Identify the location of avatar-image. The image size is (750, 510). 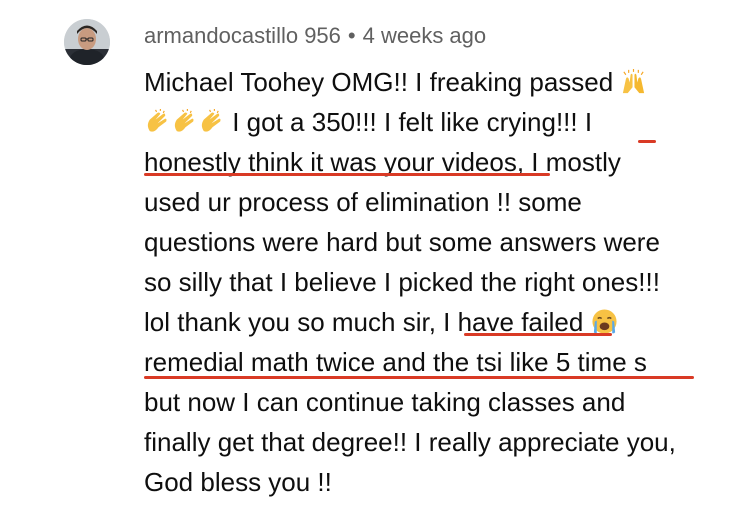
(87, 42).